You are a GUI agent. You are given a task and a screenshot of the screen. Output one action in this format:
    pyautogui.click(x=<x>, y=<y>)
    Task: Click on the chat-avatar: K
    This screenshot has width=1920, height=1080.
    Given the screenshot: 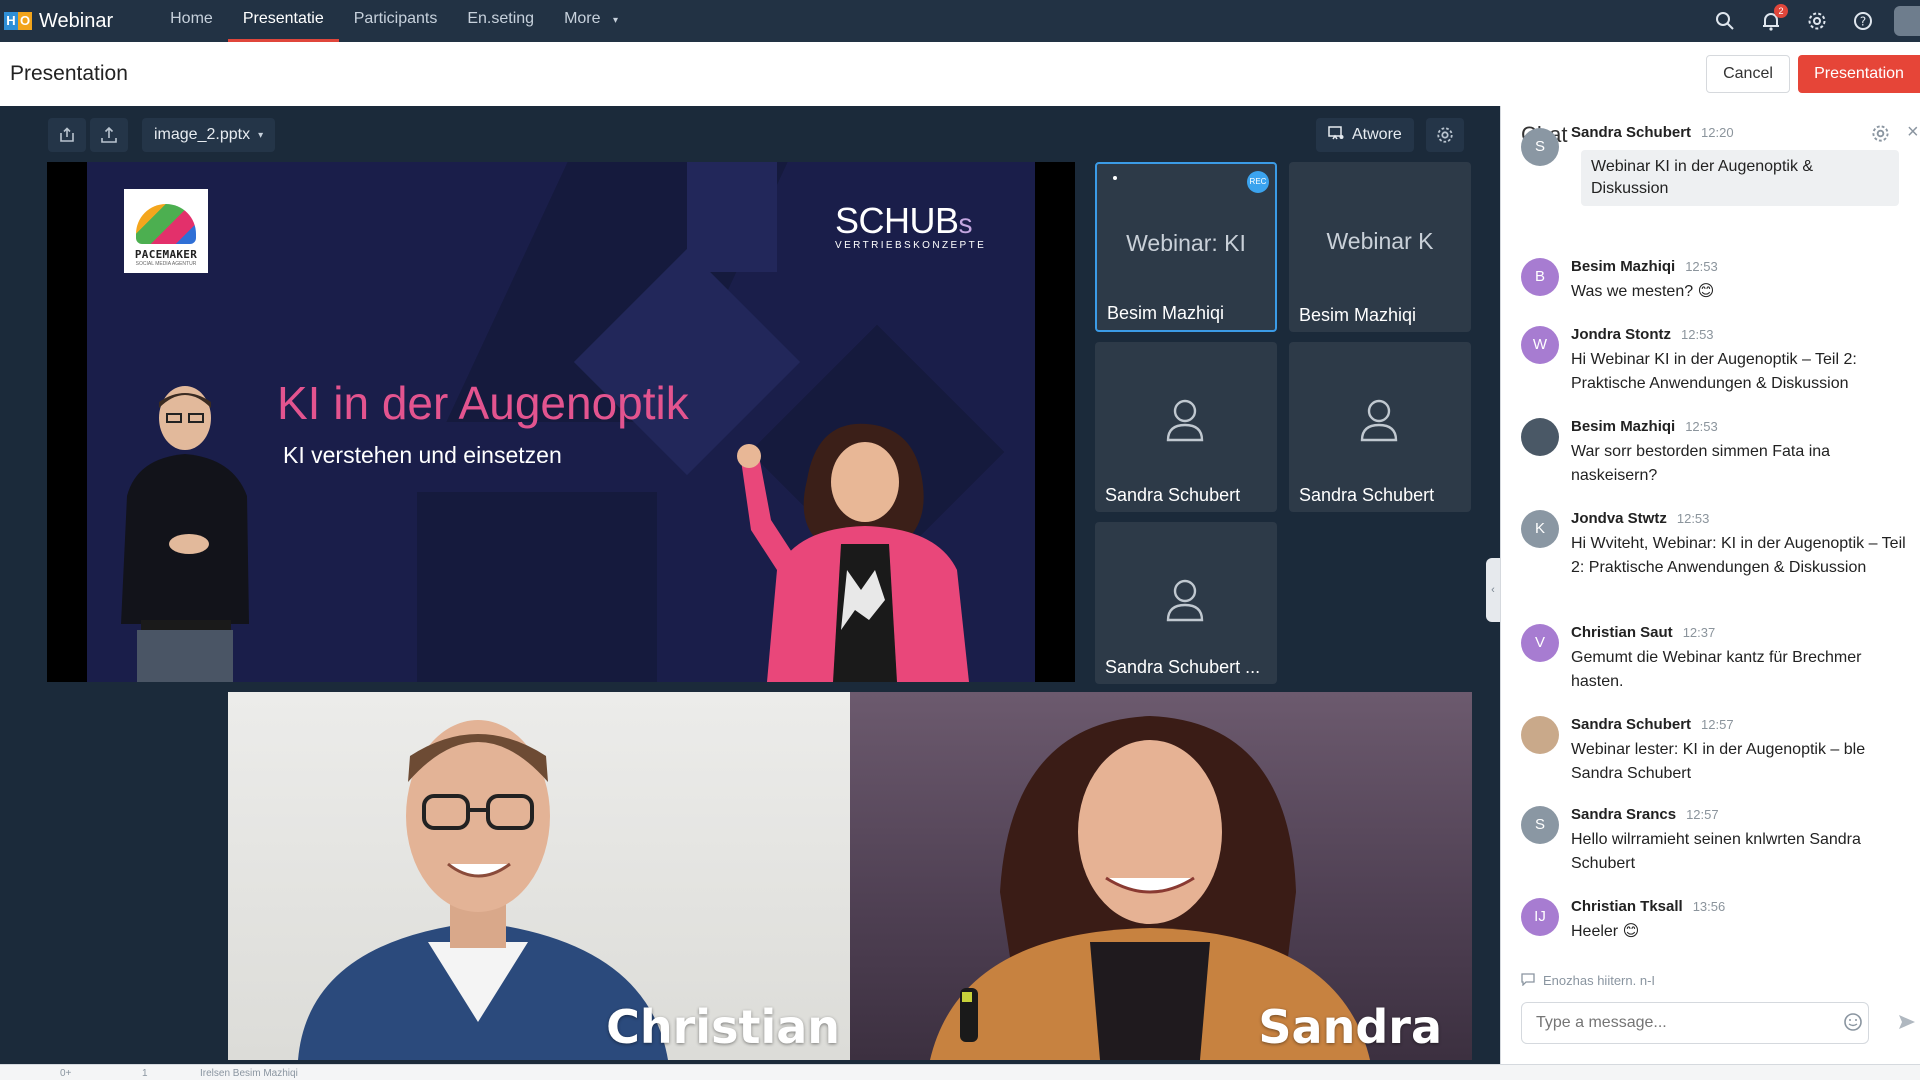 What is the action you would take?
    pyautogui.click(x=1540, y=529)
    